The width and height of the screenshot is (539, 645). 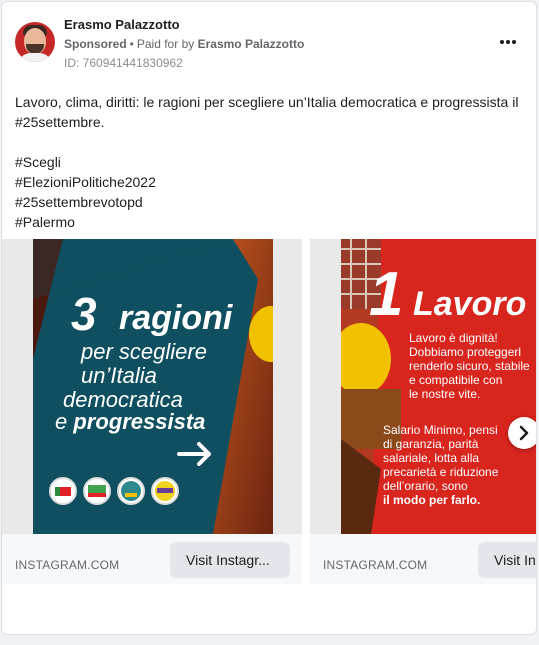 I want to click on author-avatar, so click(x=35, y=42).